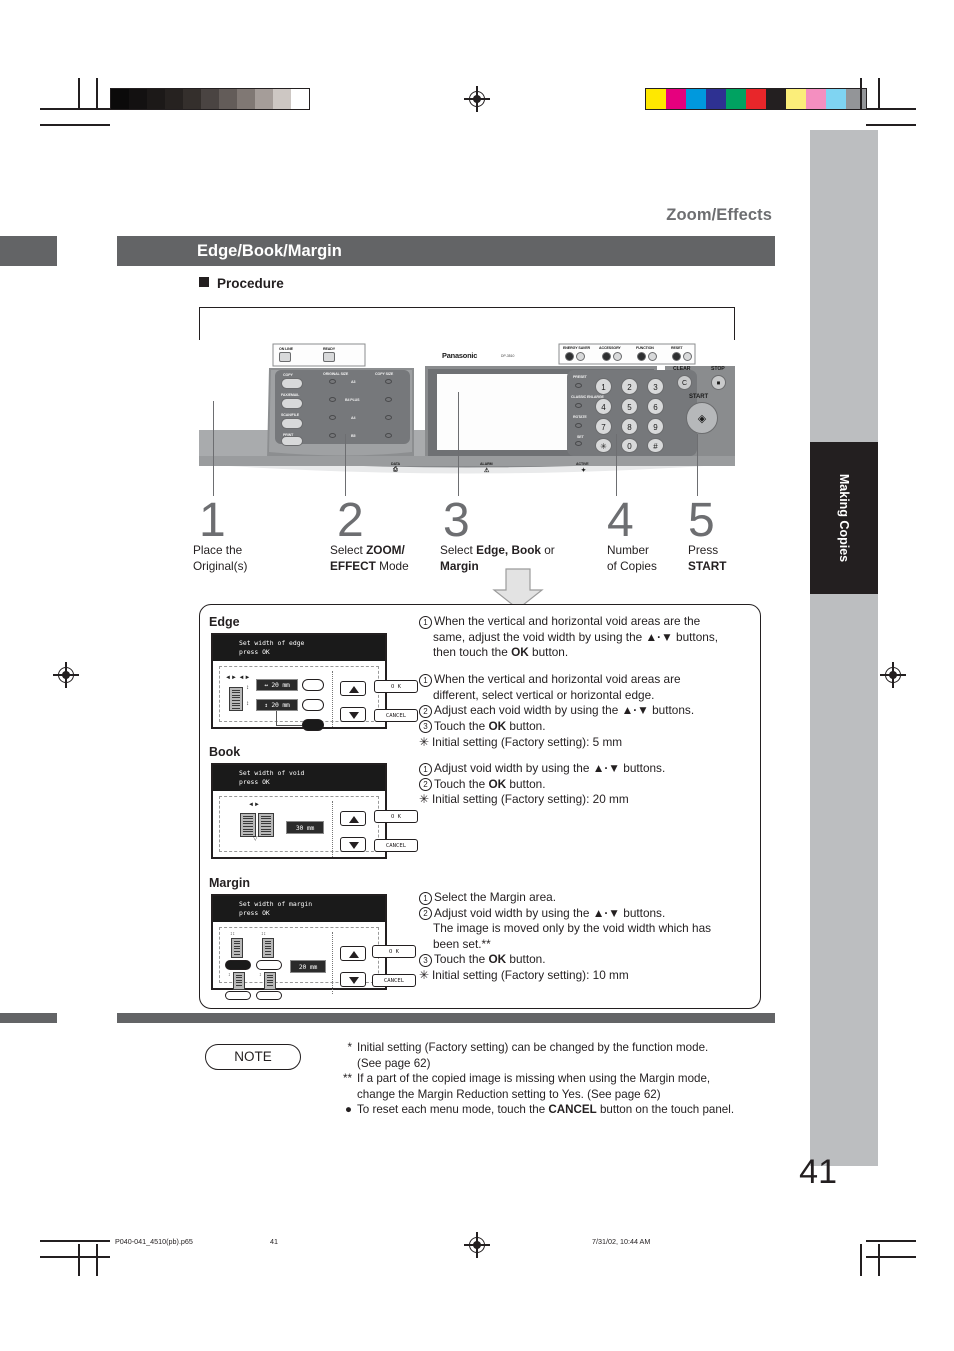 This screenshot has height=1351, width=954. Describe the element at coordinates (620, 520) in the screenshot. I see `step-number-4: 4` at that location.